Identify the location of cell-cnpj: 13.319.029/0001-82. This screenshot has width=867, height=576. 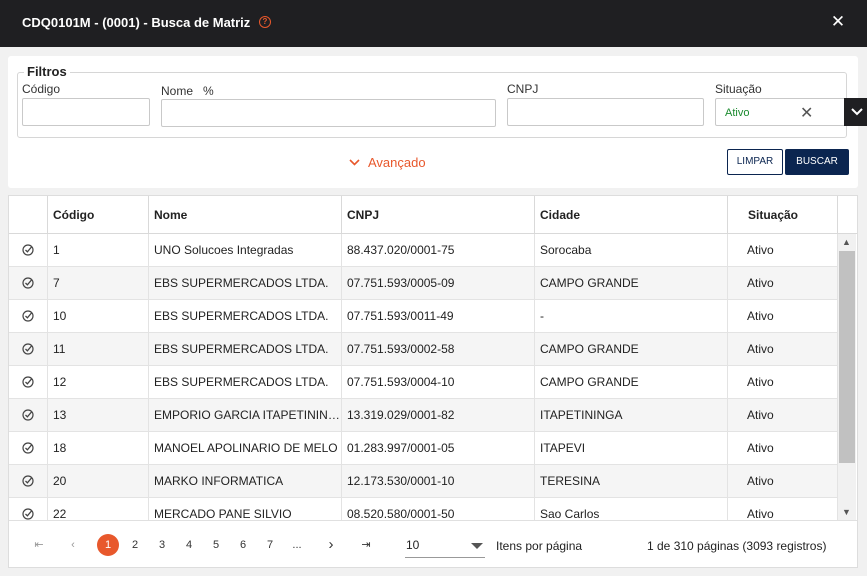
(438, 415).